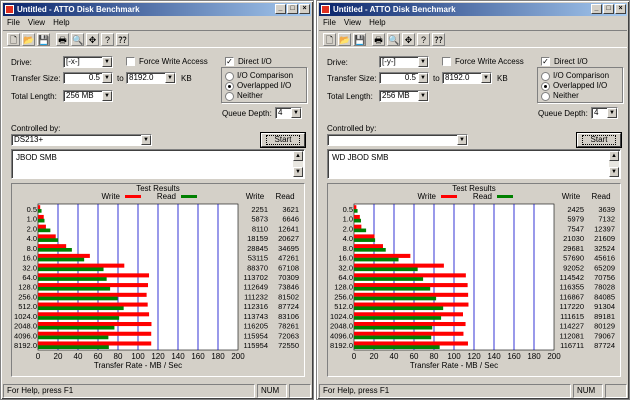 The image size is (630, 400). I want to click on write-value: 114227, so click(572, 326).